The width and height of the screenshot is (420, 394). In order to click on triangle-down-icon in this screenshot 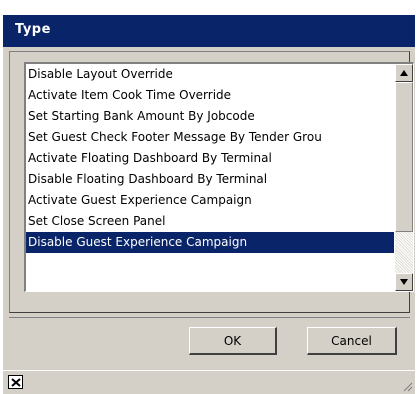, I will do `click(404, 282)`.